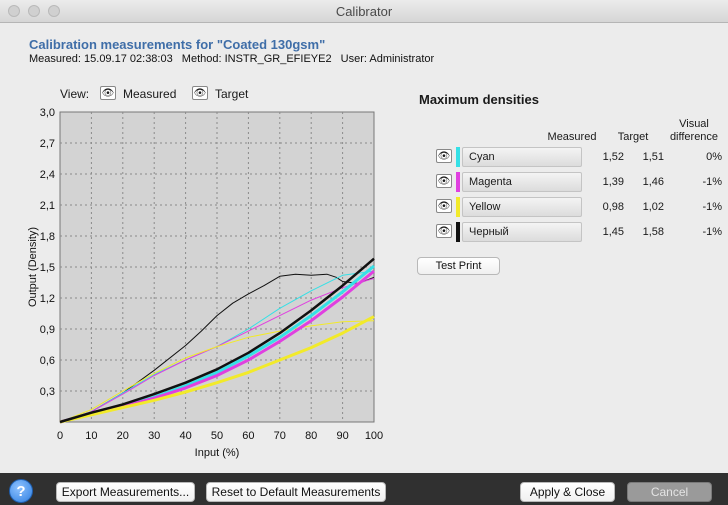 Image resolution: width=728 pixels, height=505 pixels. Describe the element at coordinates (154, 436) in the screenshot. I see `x-tick-label: 30` at that location.